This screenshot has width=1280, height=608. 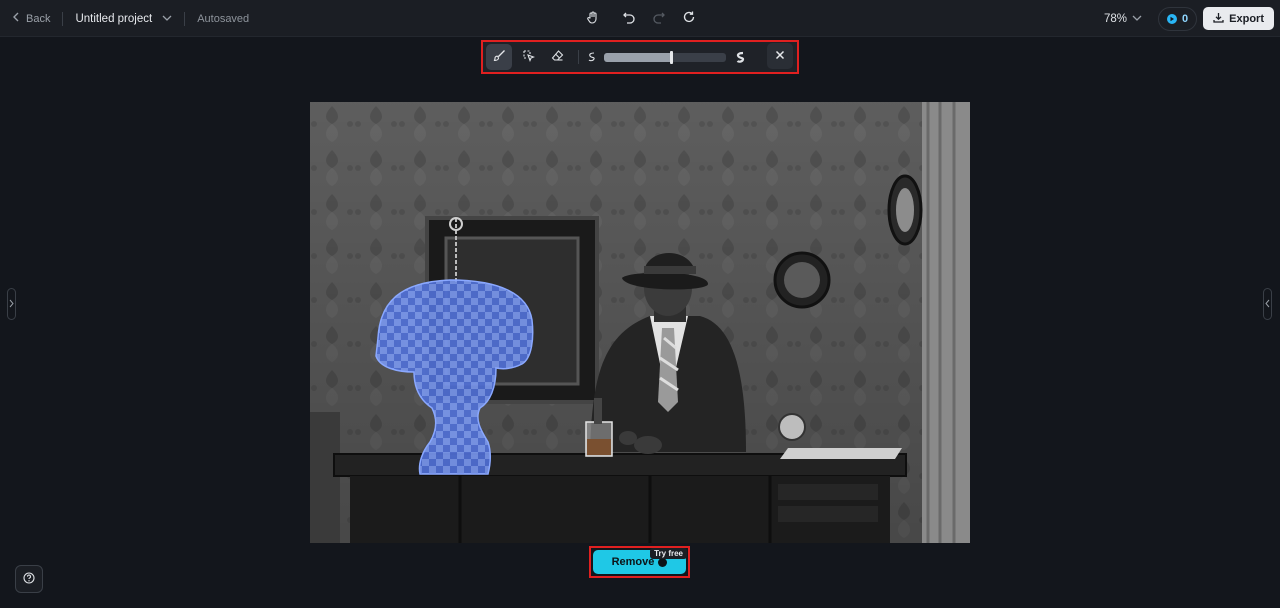 I want to click on tool-group, so click(x=616, y=57).